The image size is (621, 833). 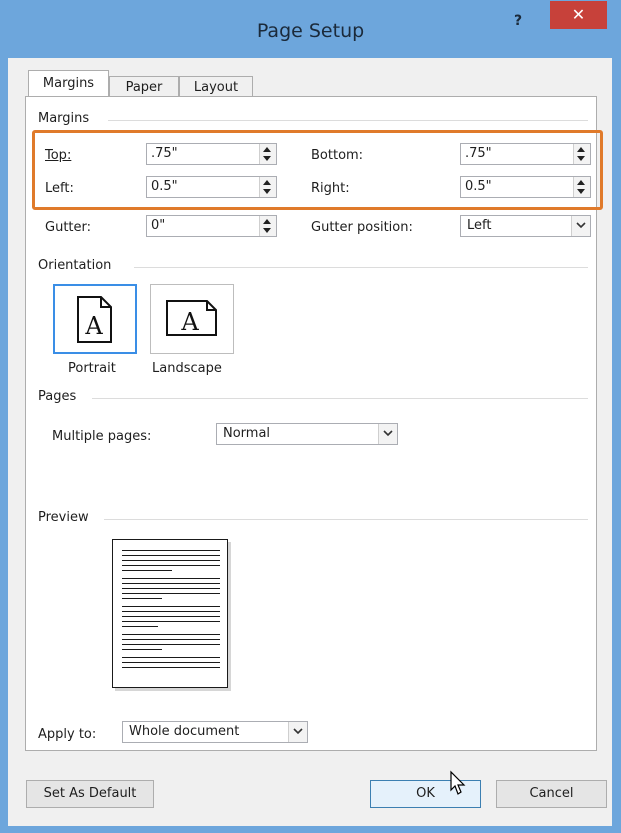 What do you see at coordinates (75, 265) in the screenshot?
I see `orientation-group-title: Orientation` at bounding box center [75, 265].